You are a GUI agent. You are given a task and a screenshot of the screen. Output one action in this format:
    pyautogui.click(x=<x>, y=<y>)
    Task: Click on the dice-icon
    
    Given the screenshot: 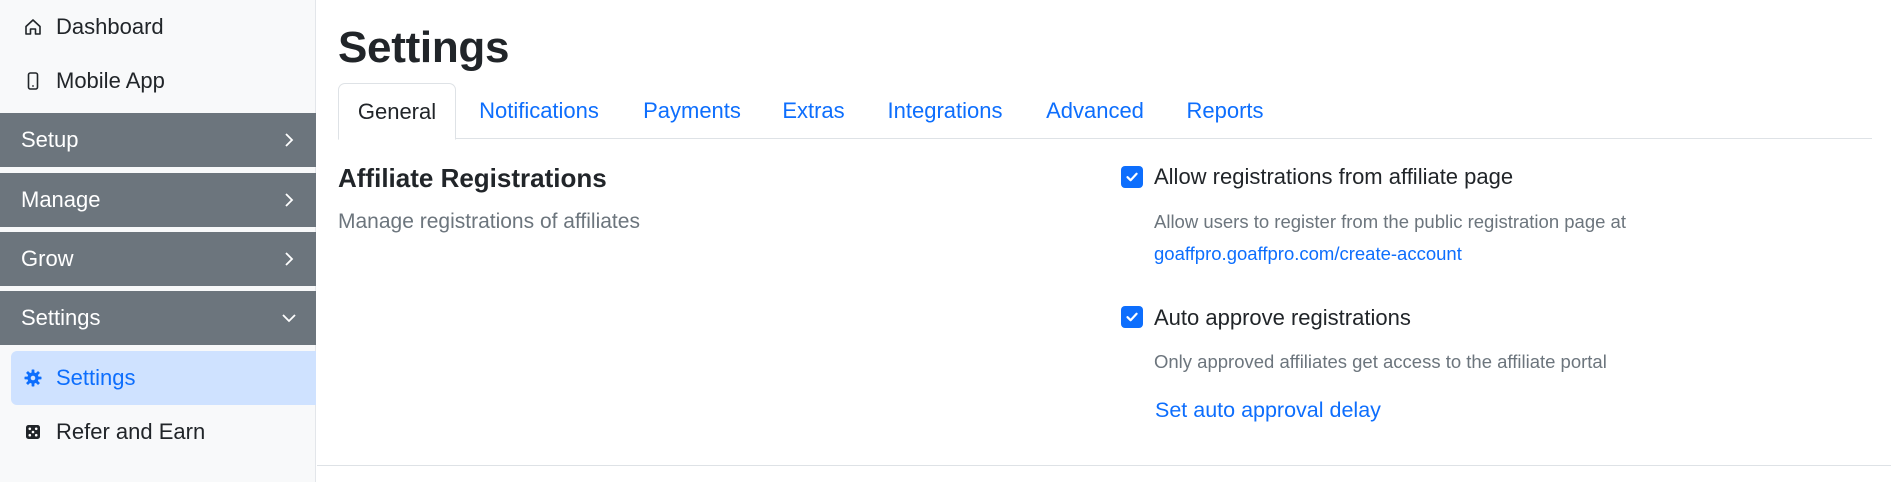 What is the action you would take?
    pyautogui.click(x=33, y=432)
    